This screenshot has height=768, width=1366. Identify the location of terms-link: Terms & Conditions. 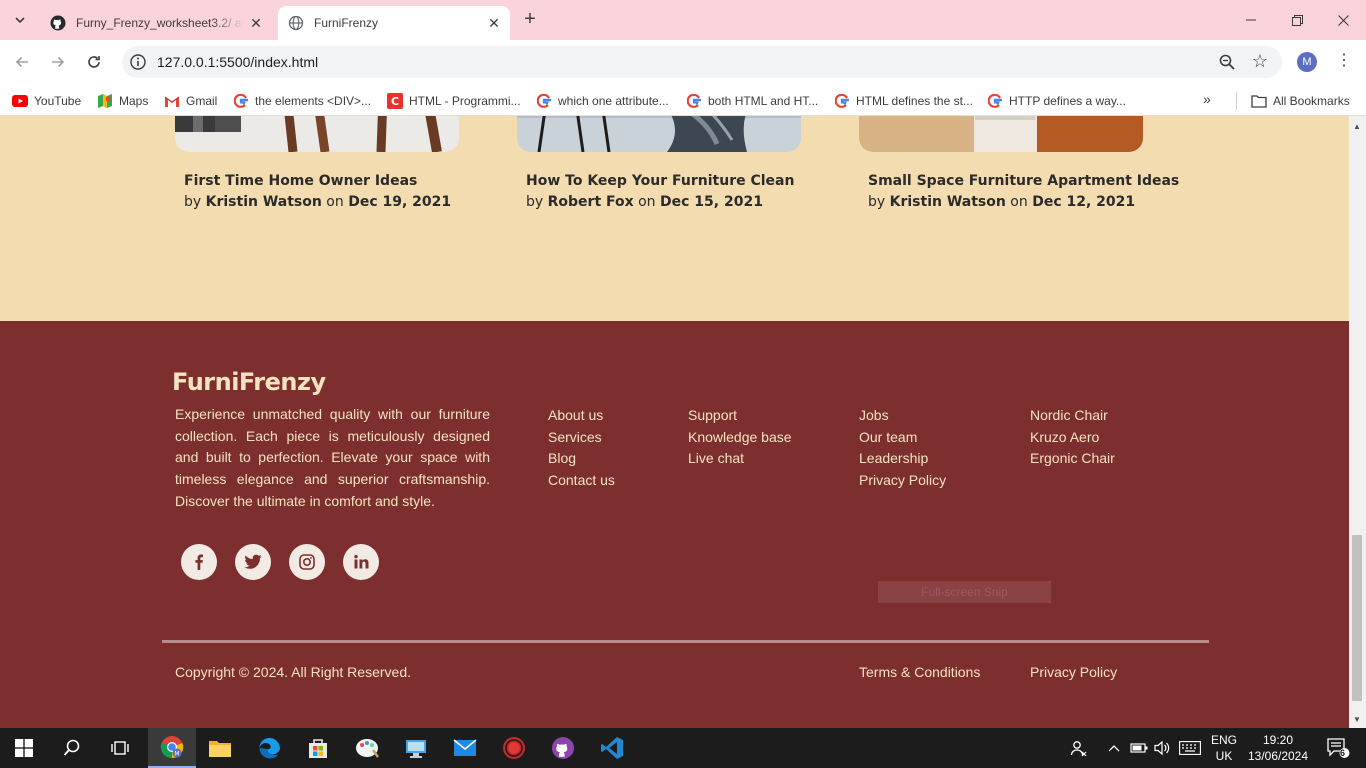
(919, 672).